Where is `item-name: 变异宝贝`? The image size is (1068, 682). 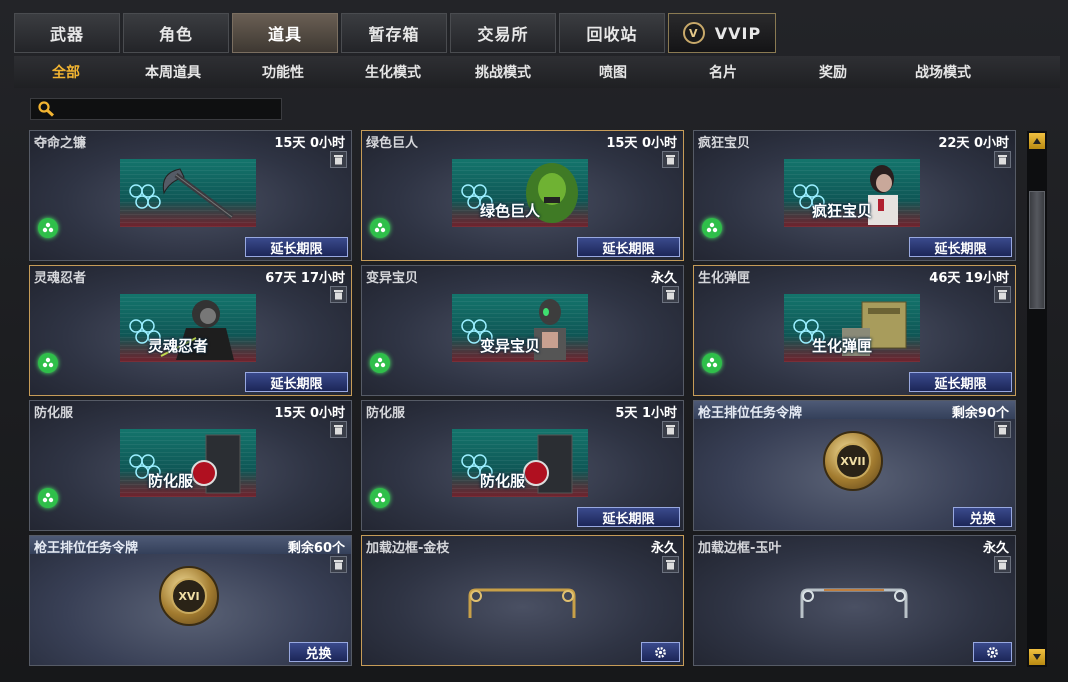
item-name: 变异宝贝 is located at coordinates (392, 278).